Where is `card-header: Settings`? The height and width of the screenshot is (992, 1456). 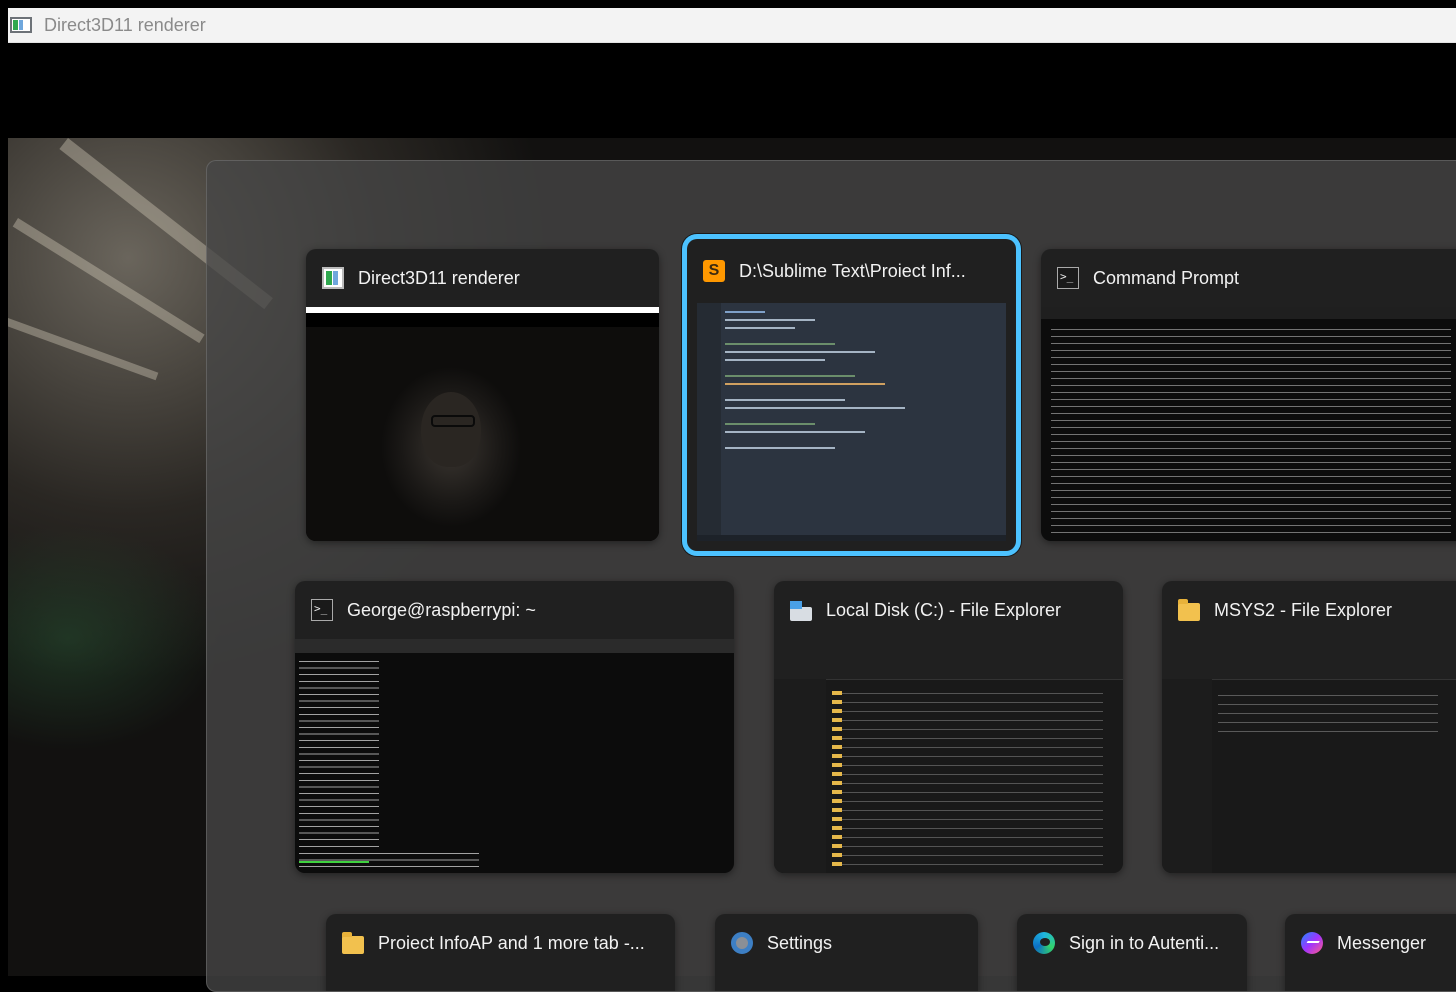
card-header: Settings is located at coordinates (846, 943).